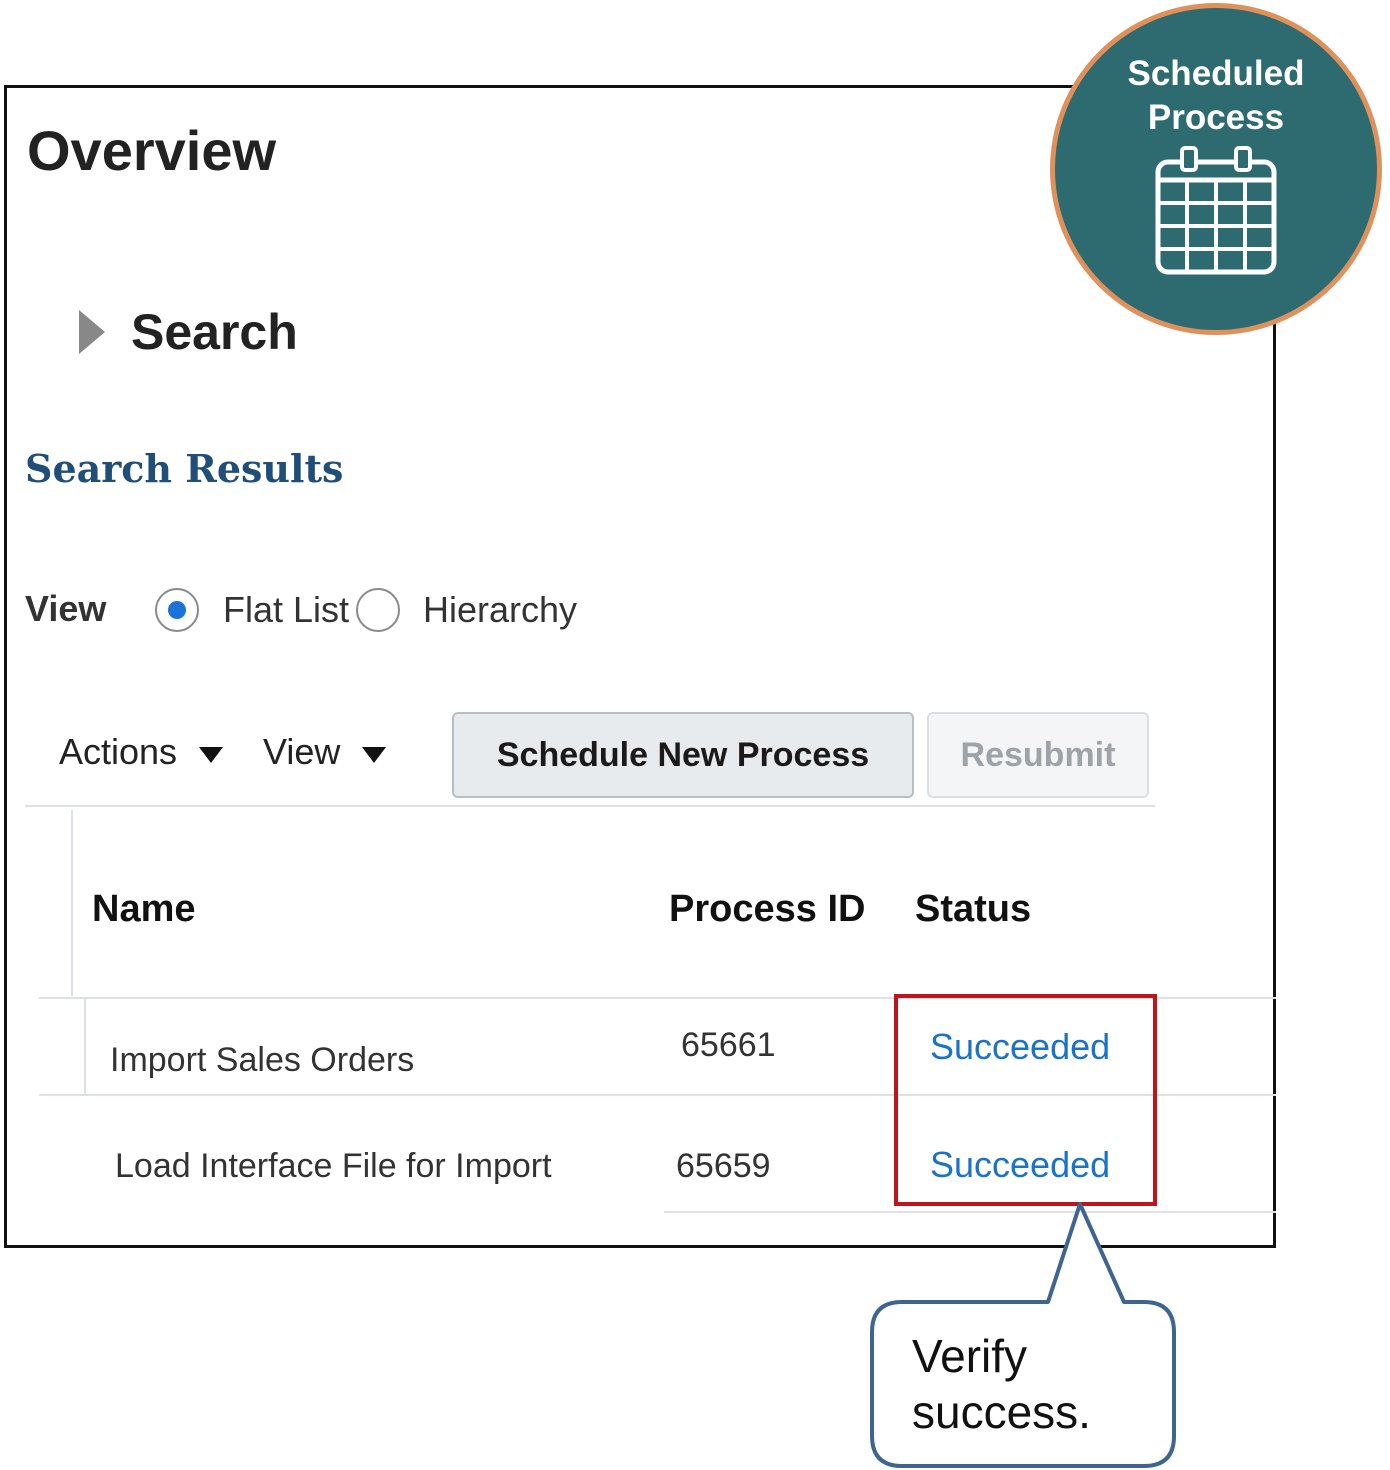 Image resolution: width=1390 pixels, height=1470 pixels. I want to click on row-process-id: 65661, so click(728, 1045).